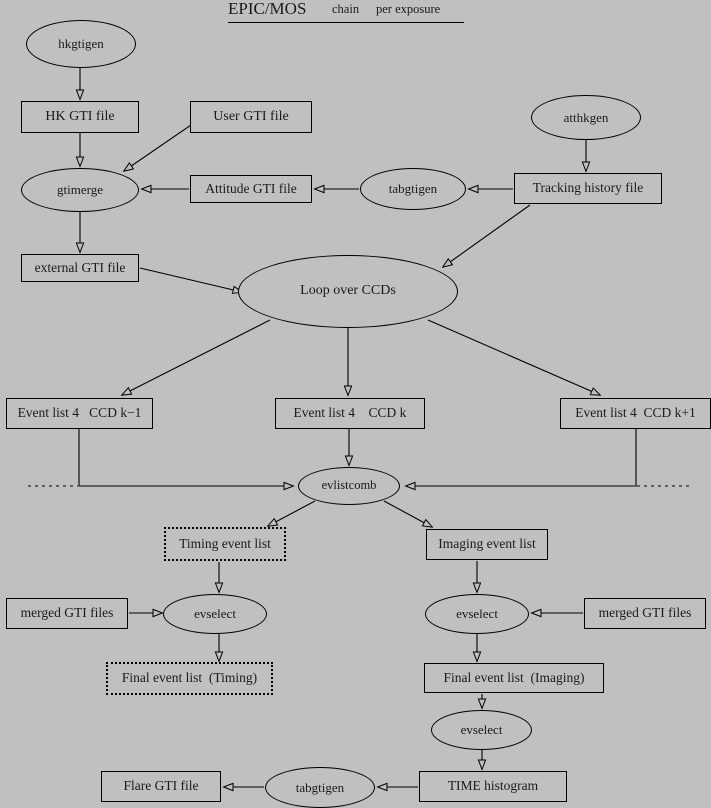  I want to click on node-final_imaging: Final event list (Imaging), so click(514, 678).